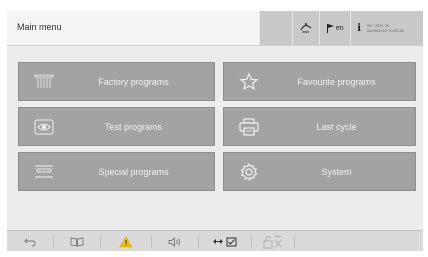  What do you see at coordinates (359, 28) in the screenshot?
I see `info-icon: i` at bounding box center [359, 28].